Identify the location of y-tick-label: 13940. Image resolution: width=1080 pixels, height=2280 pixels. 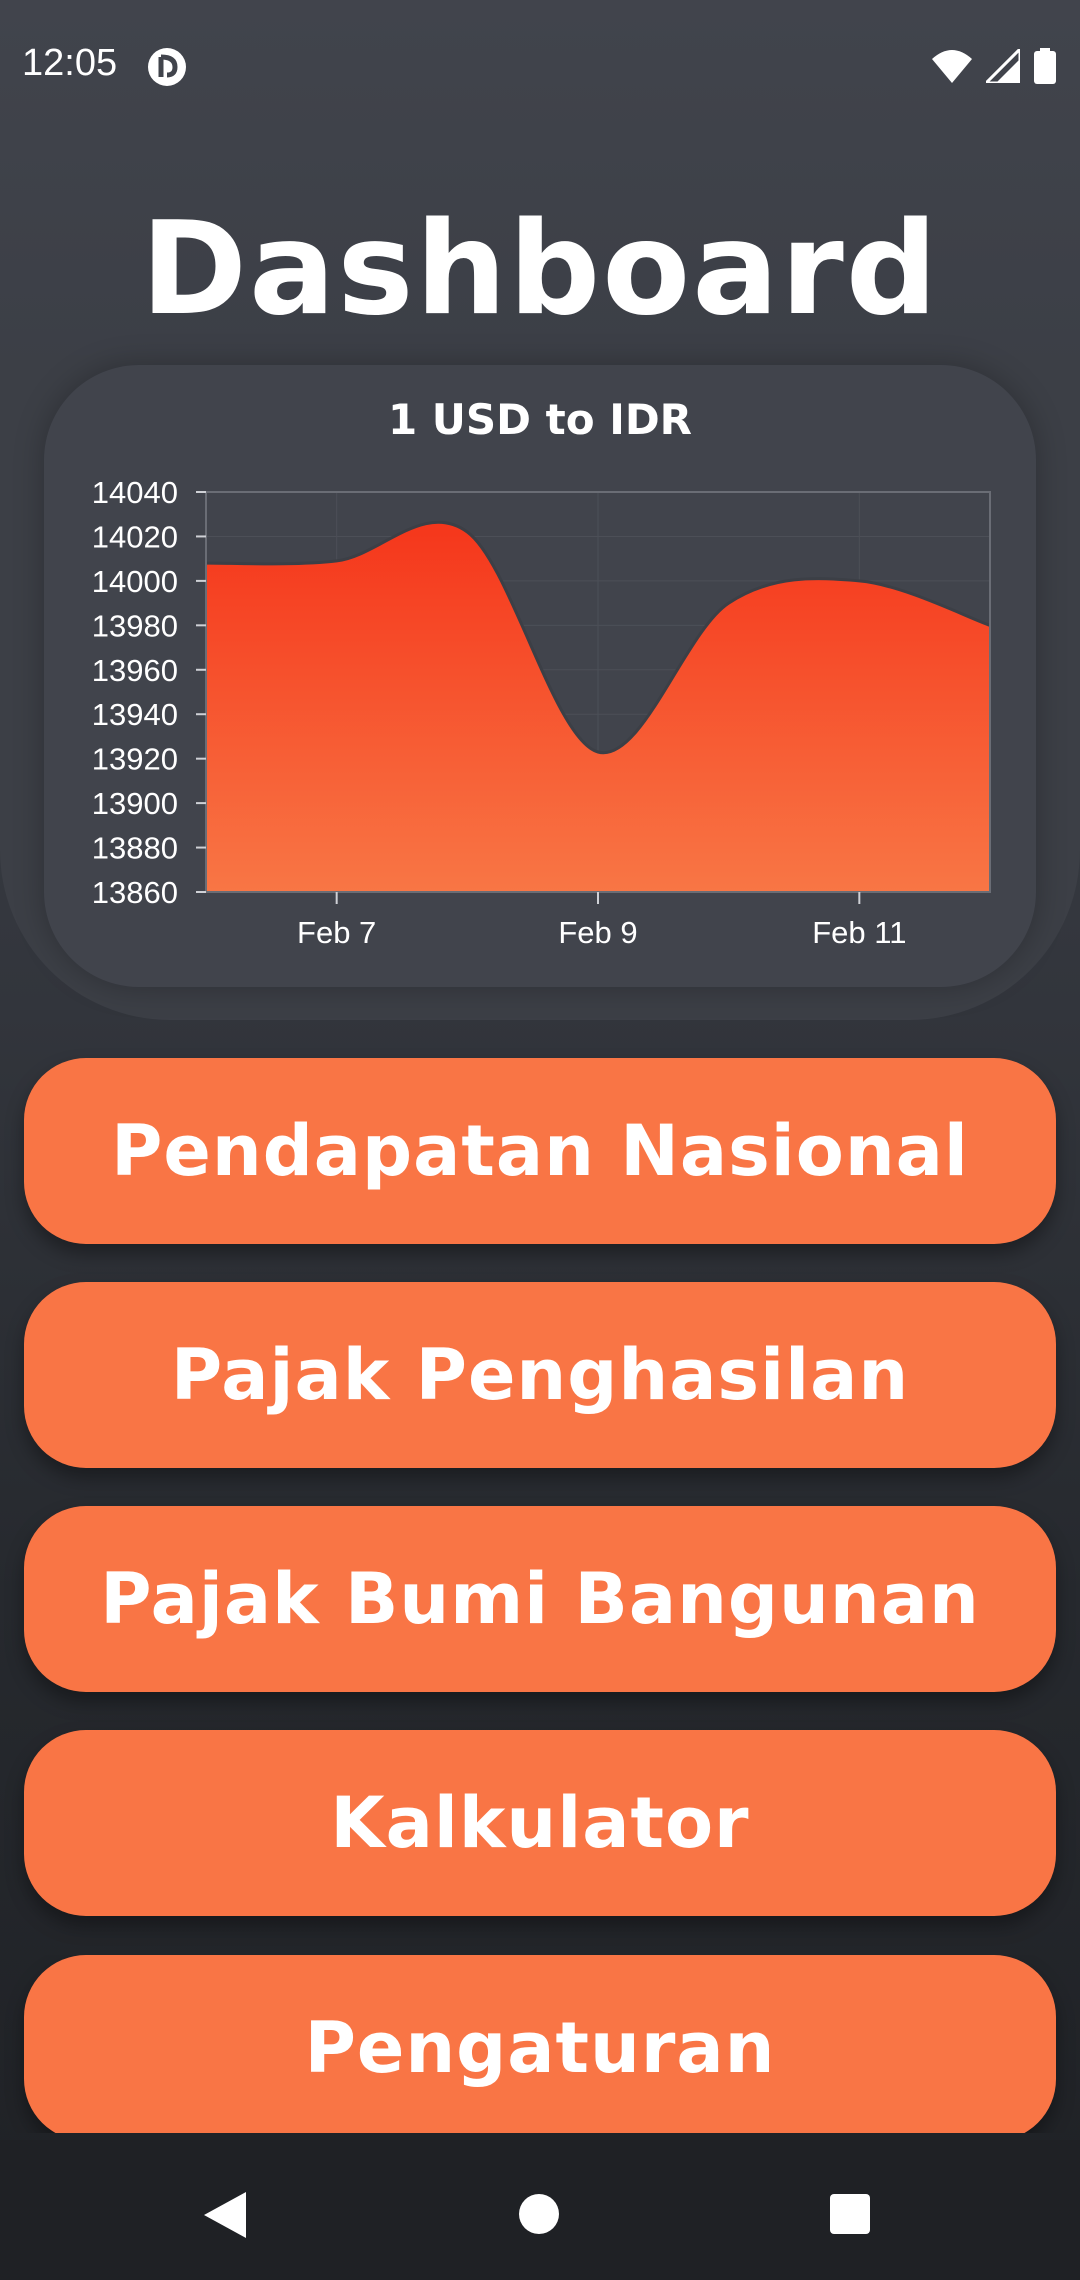
(135, 714).